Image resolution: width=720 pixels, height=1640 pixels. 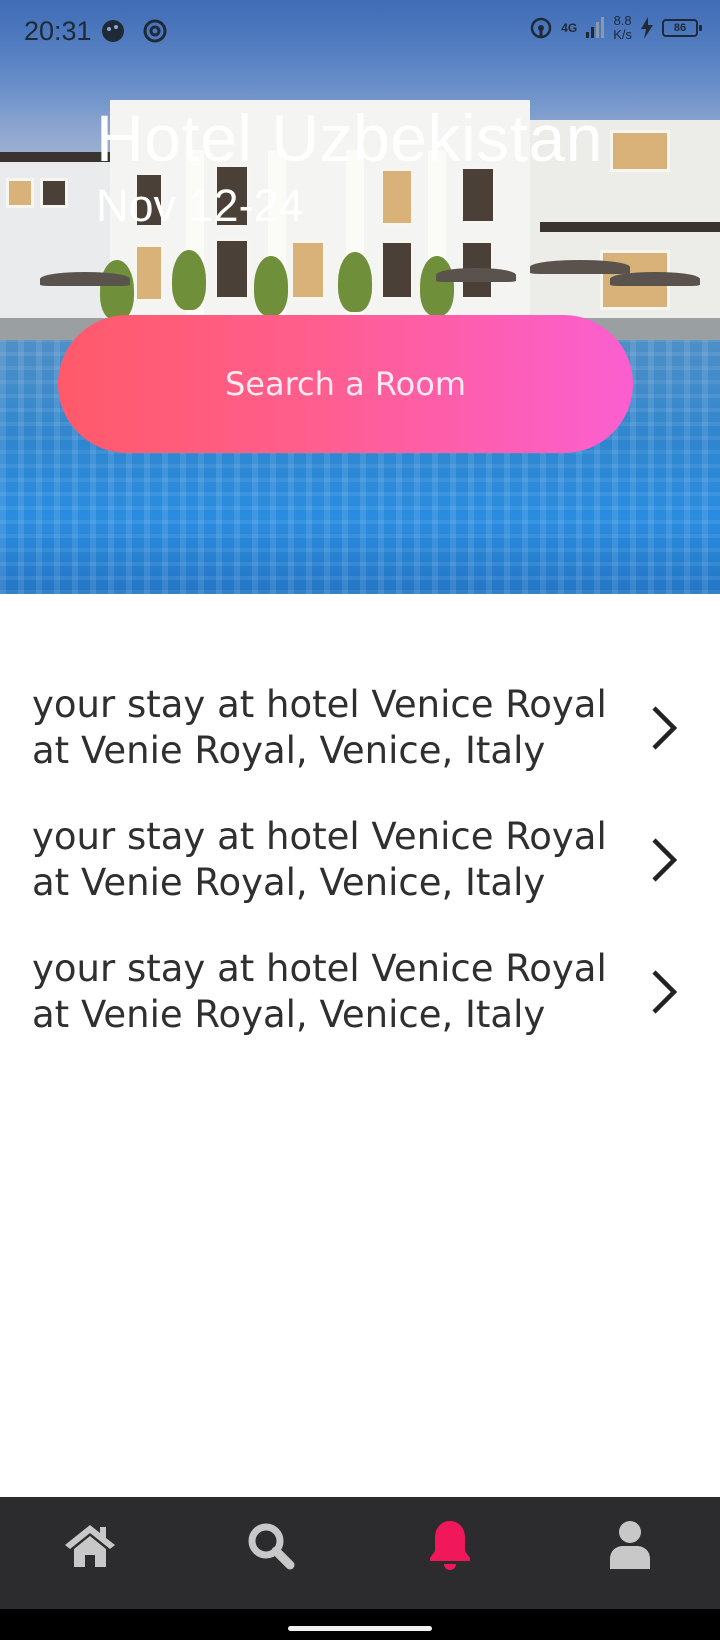 What do you see at coordinates (541, 28) in the screenshot?
I see `hotspot-icon` at bounding box center [541, 28].